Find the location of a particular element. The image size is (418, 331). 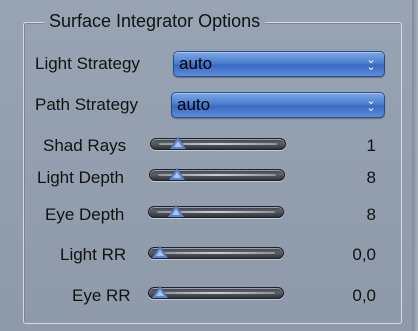

shad-rays-value: 1 is located at coordinates (371, 145).